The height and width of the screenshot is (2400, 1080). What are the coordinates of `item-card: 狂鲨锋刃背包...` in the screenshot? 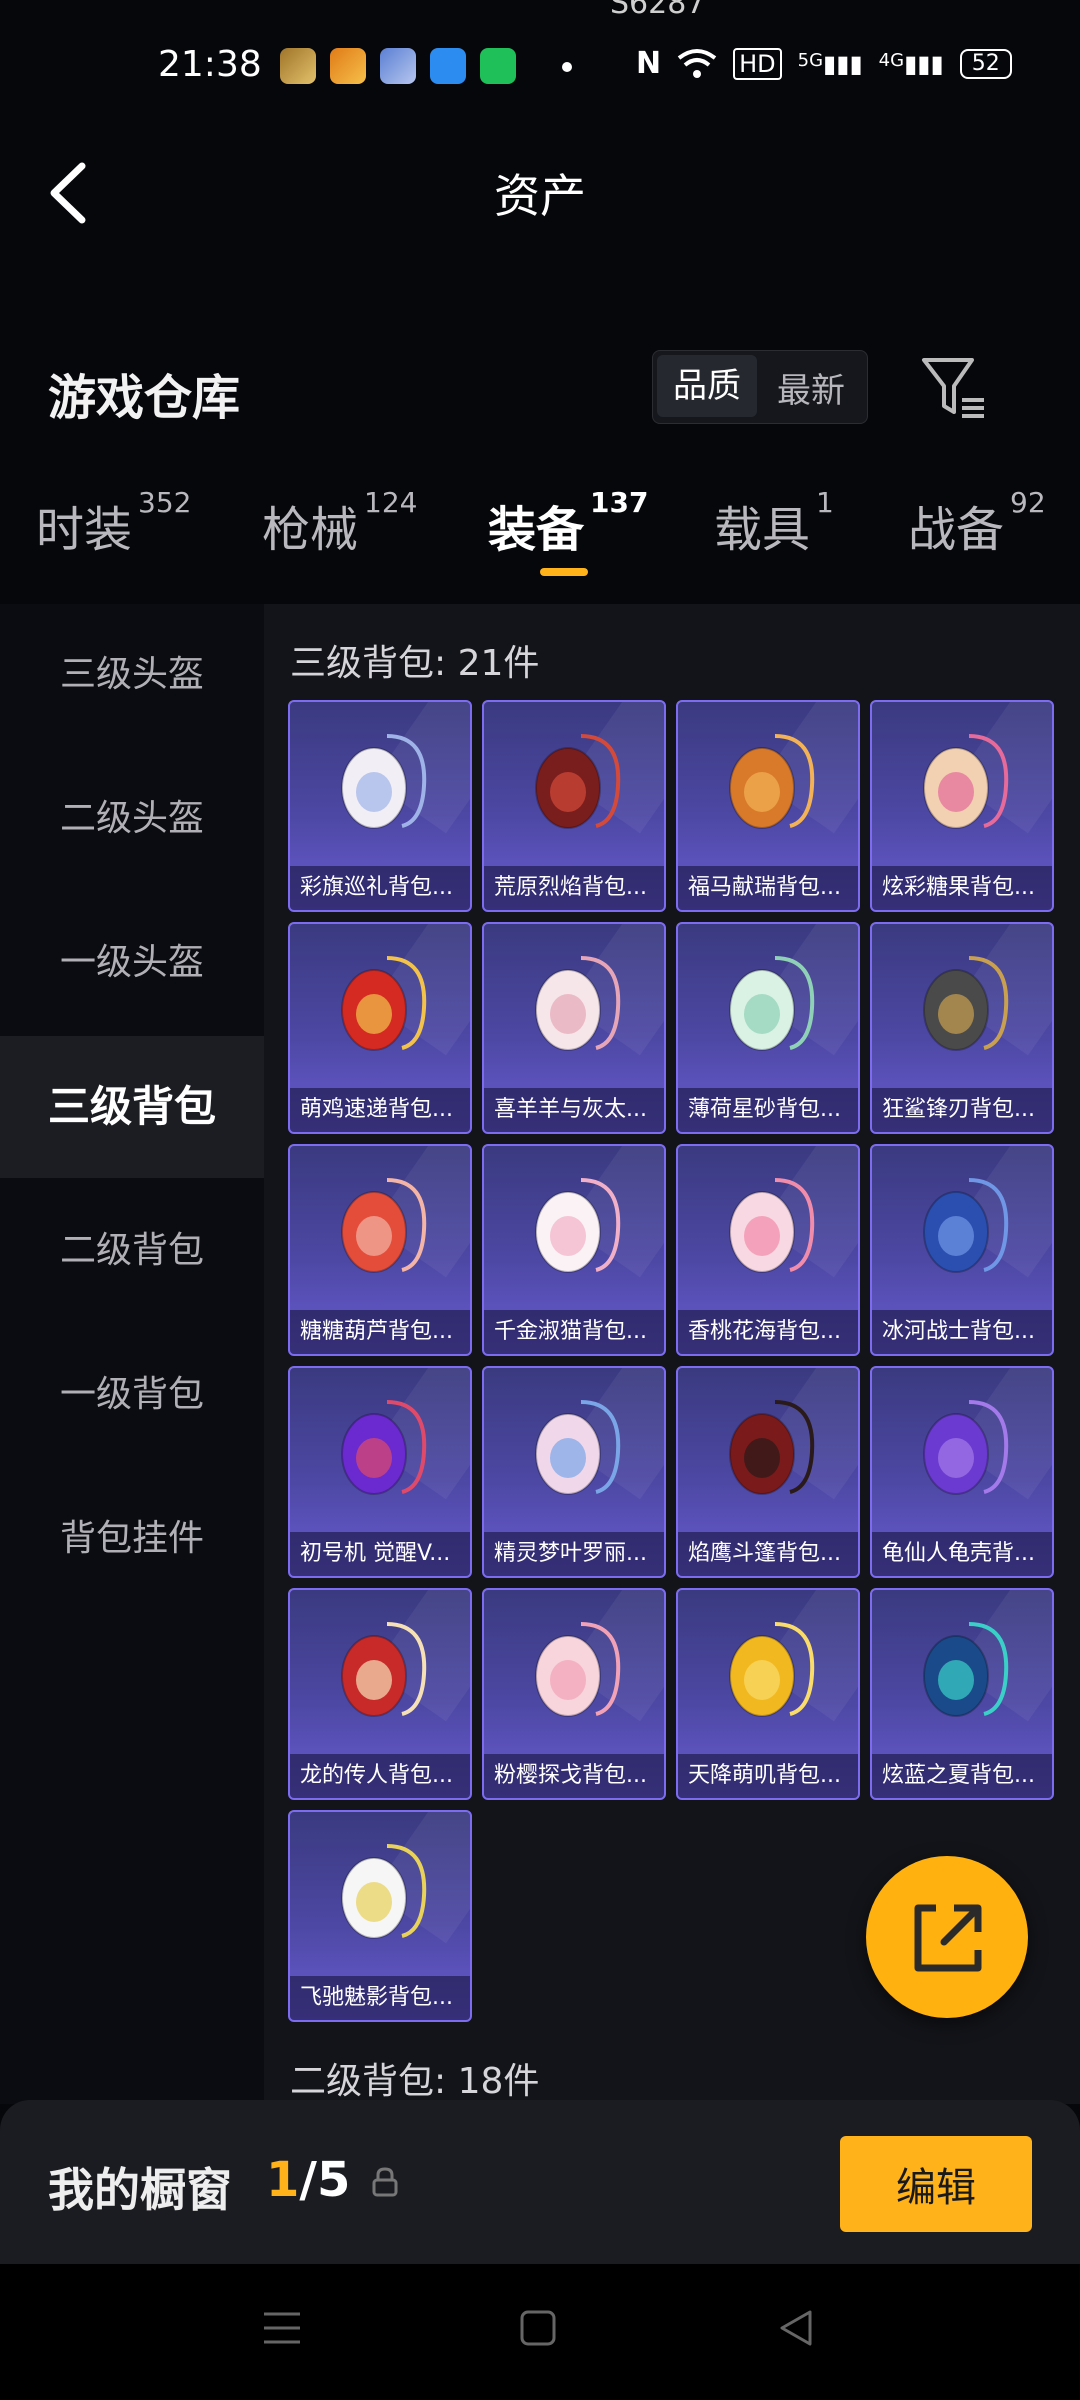 It's located at (962, 1028).